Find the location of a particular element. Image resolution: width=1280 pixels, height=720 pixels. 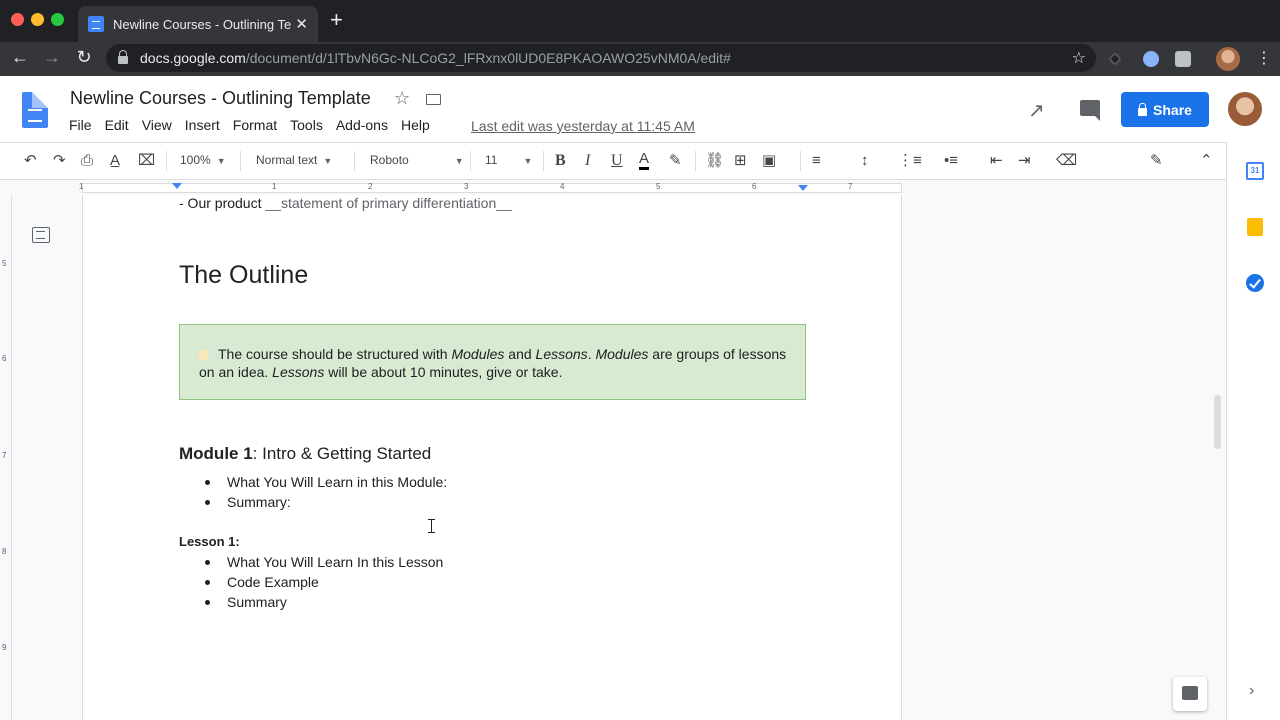

bookmark-star-icon: ☆ is located at coordinates (1079, 58).